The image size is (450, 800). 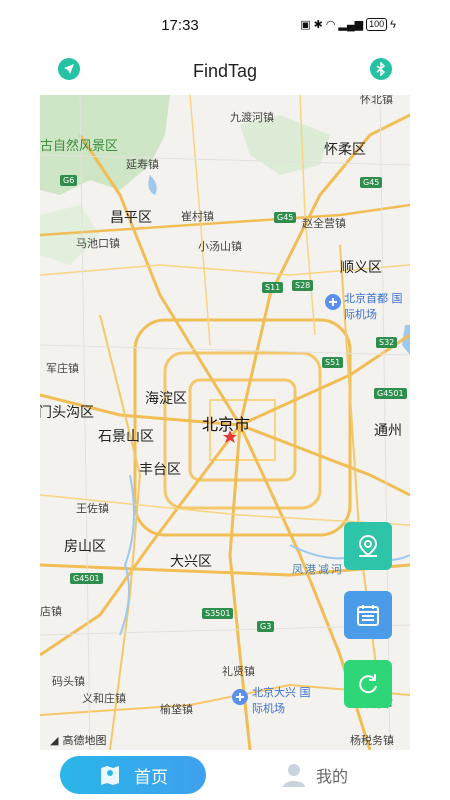 I want to click on map-label: 凤港减河, so click(x=318, y=569).